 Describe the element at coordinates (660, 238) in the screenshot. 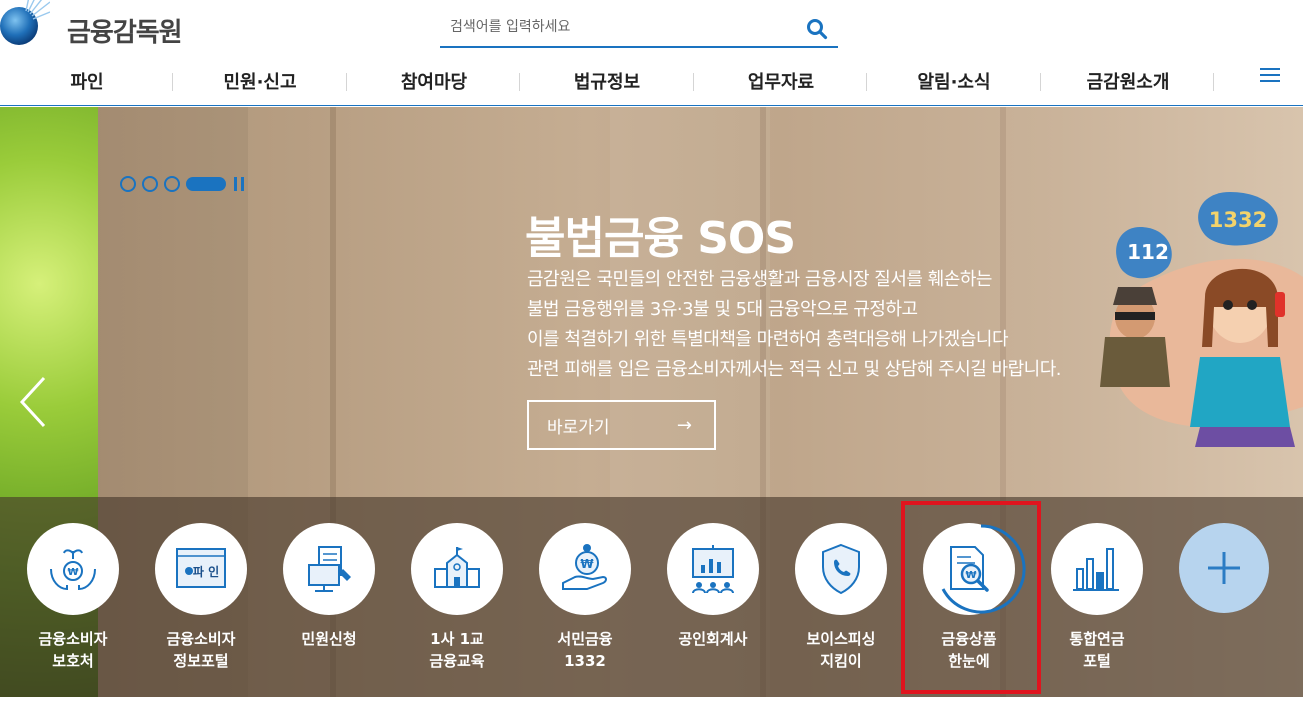

I see `hero-title: 불법금융 SOS` at that location.